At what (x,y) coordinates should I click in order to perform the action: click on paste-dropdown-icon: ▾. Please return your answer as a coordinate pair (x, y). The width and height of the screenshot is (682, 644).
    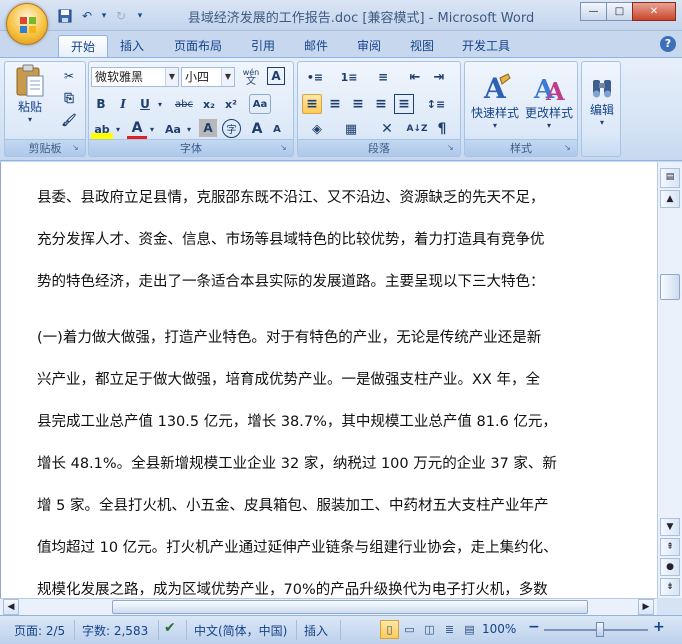
    Looking at the image, I should click on (30, 119).